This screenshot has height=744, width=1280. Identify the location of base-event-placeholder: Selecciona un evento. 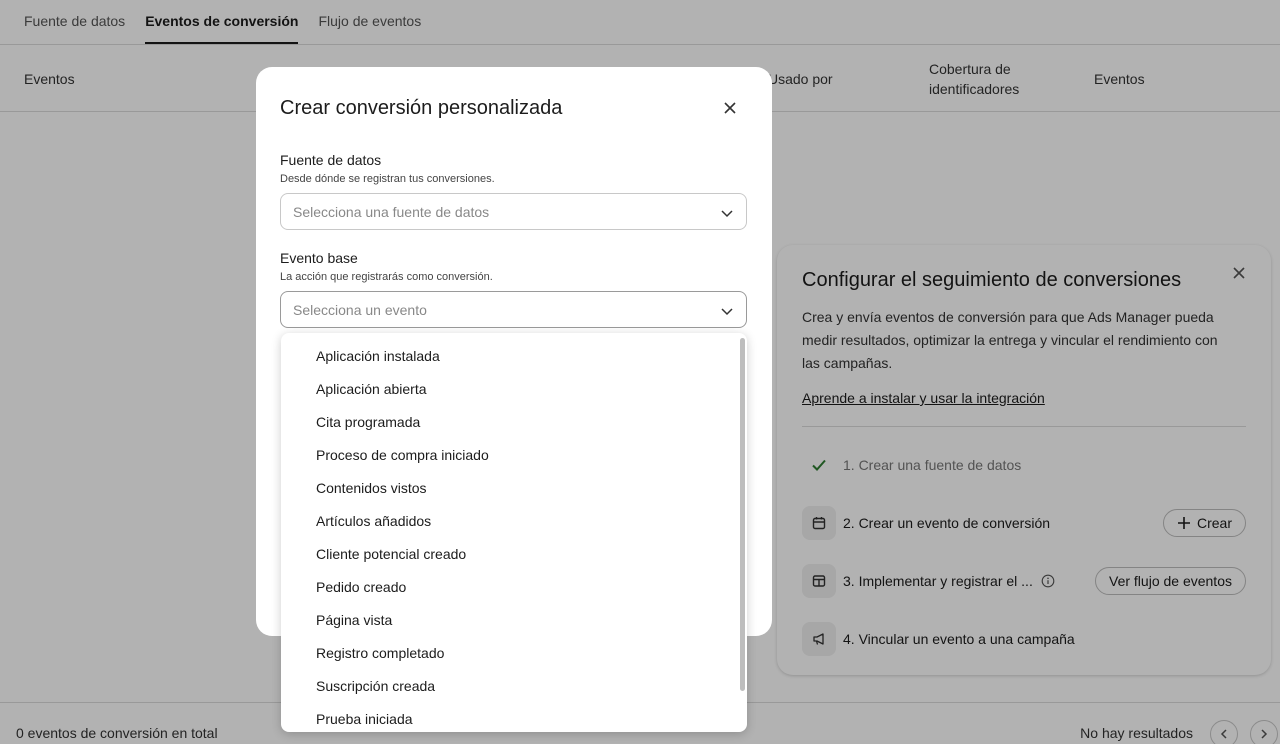
(360, 309).